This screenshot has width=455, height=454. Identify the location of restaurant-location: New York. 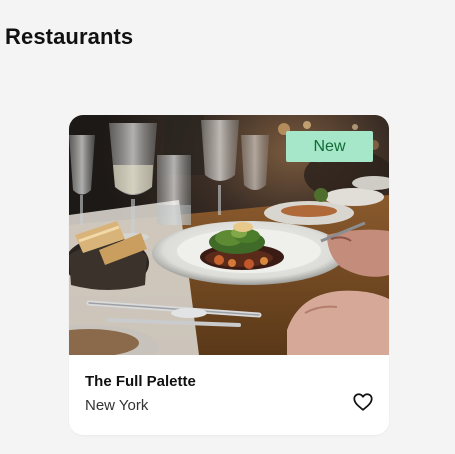
(117, 405).